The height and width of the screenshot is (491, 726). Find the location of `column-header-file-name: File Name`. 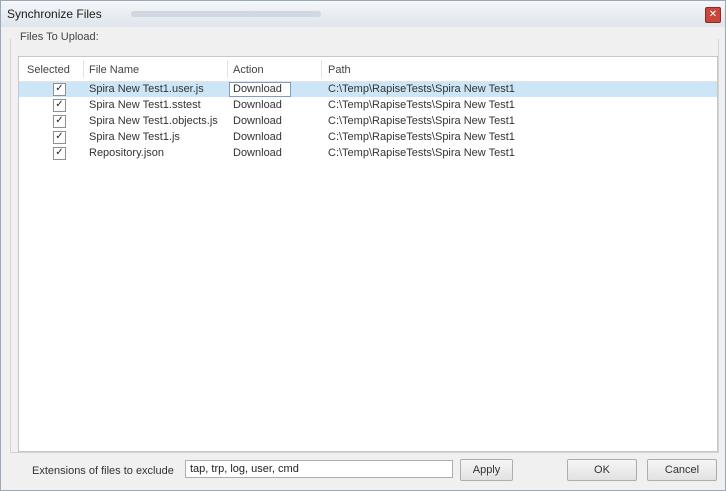

column-header-file-name: File Name is located at coordinates (114, 70).